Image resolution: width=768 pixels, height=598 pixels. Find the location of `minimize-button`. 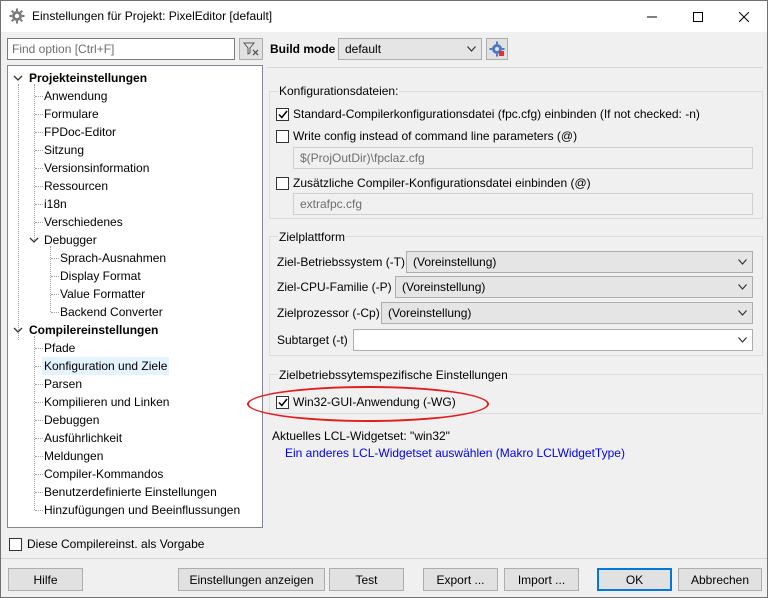

minimize-button is located at coordinates (652, 16).